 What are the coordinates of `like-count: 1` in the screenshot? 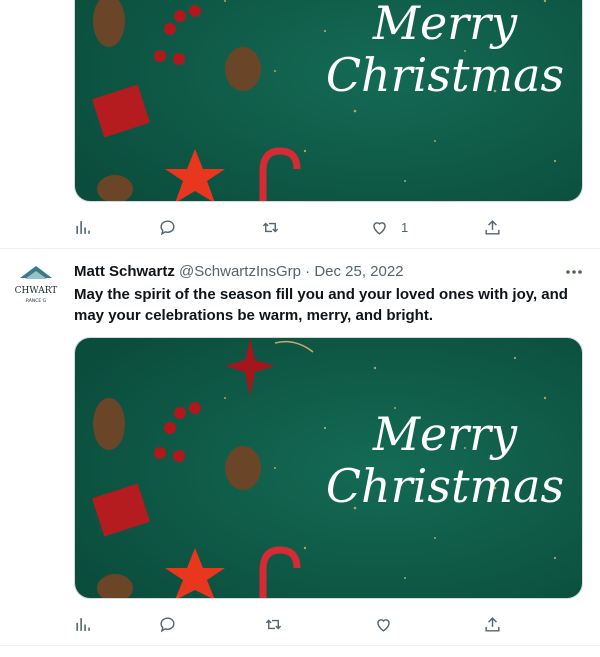 It's located at (405, 227).